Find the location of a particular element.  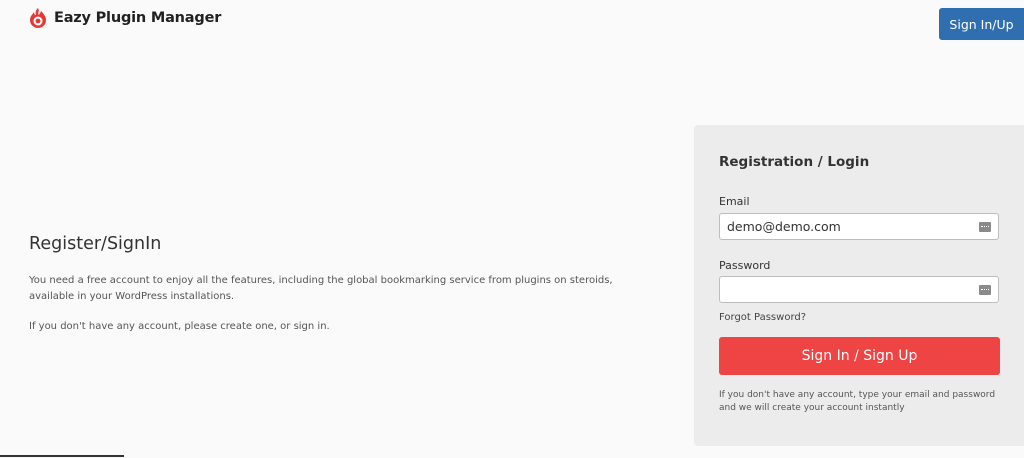

forgot-password-link: Forgot Password? is located at coordinates (762, 317).